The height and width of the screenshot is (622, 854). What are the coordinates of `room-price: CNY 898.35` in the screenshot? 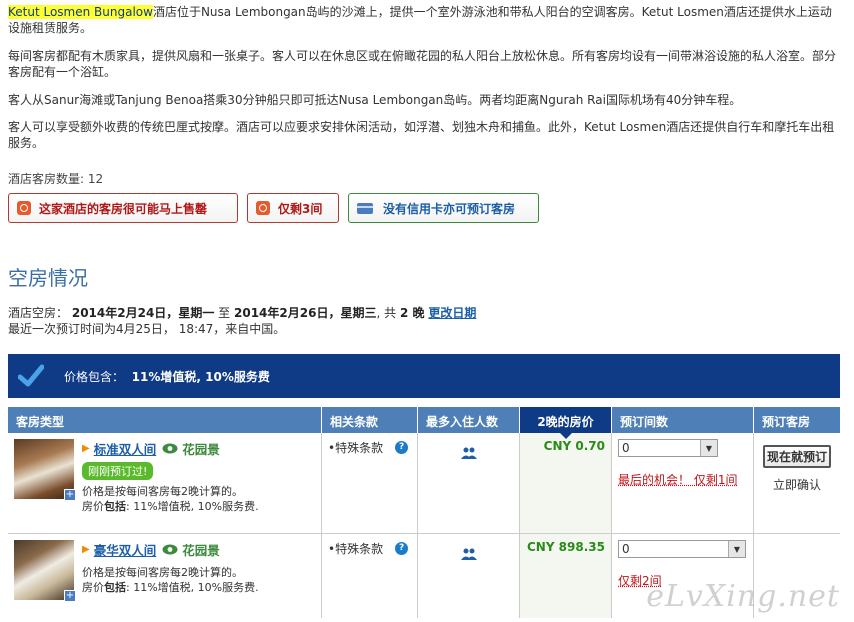 It's located at (565, 547).